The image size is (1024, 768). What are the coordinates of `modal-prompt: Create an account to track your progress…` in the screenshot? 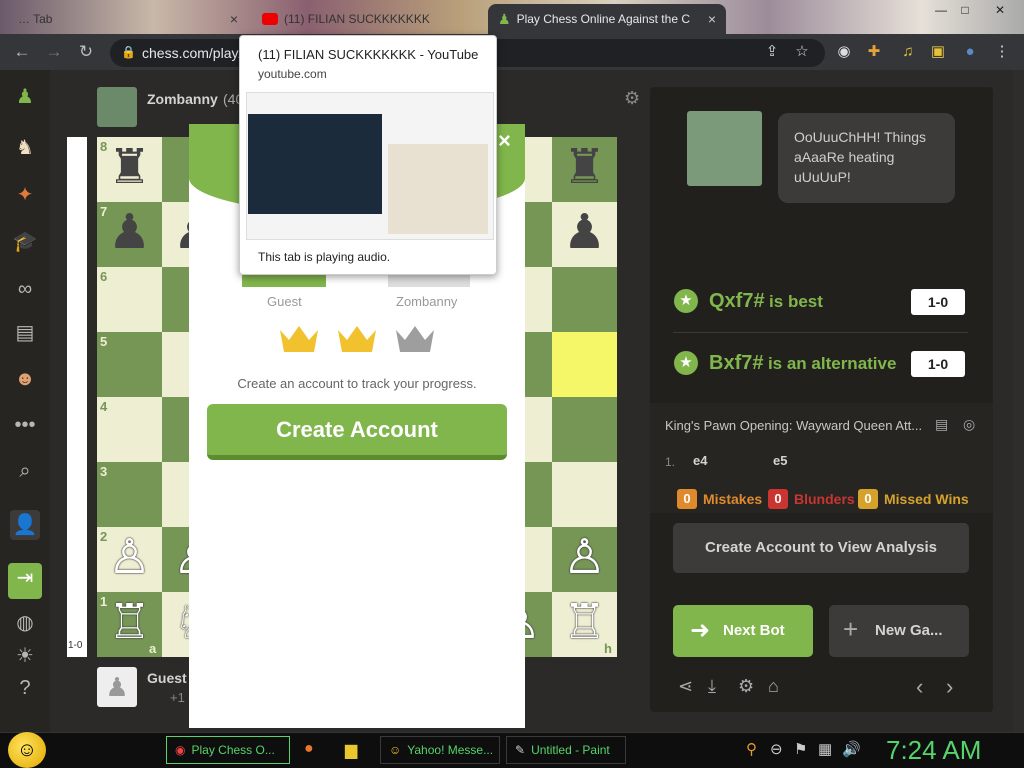 It's located at (357, 383).